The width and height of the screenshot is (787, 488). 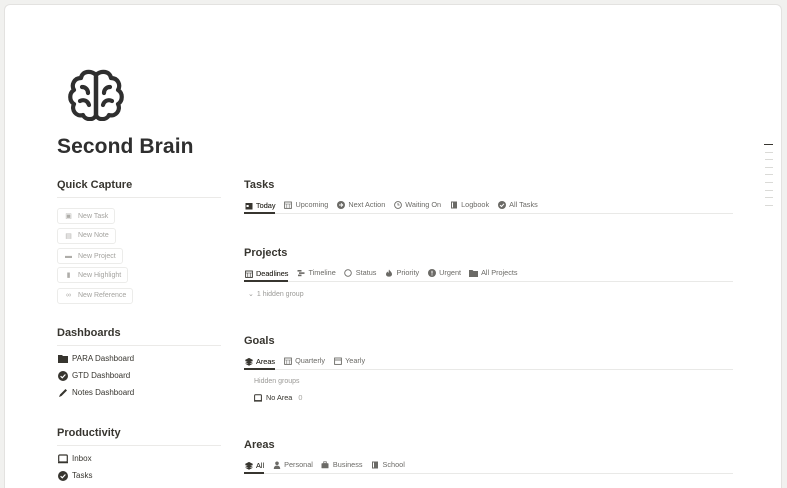 I want to click on tab-yearly: Yearly, so click(x=349, y=362).